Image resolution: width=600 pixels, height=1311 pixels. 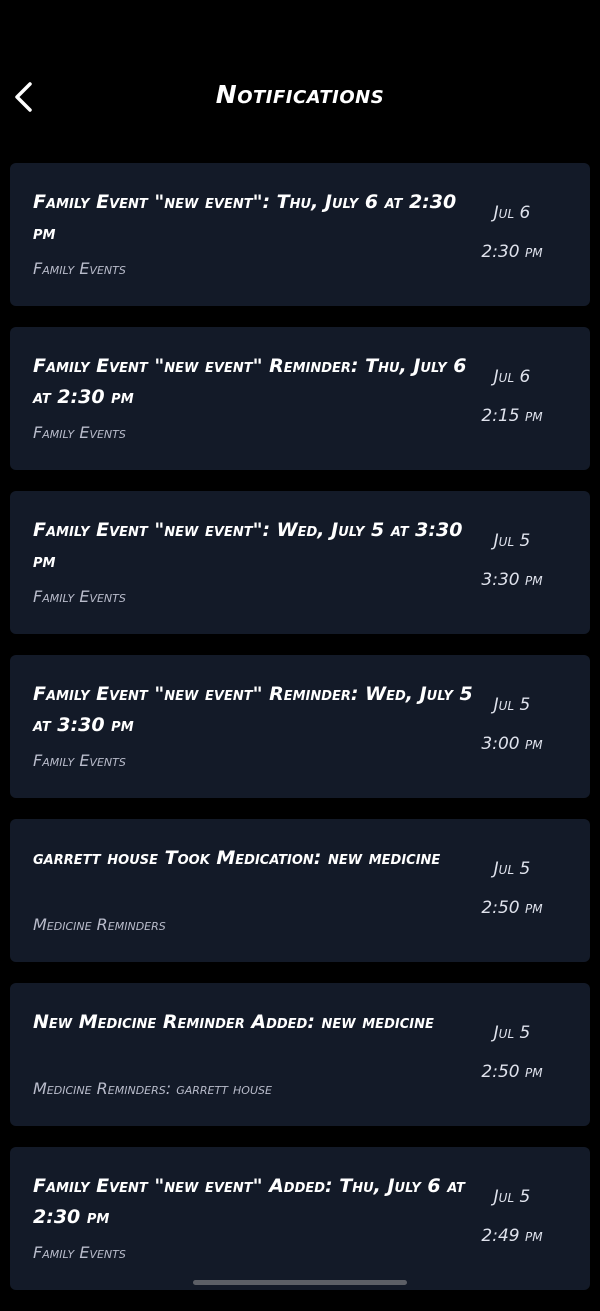 I want to click on page-title: Notifications, so click(x=300, y=94).